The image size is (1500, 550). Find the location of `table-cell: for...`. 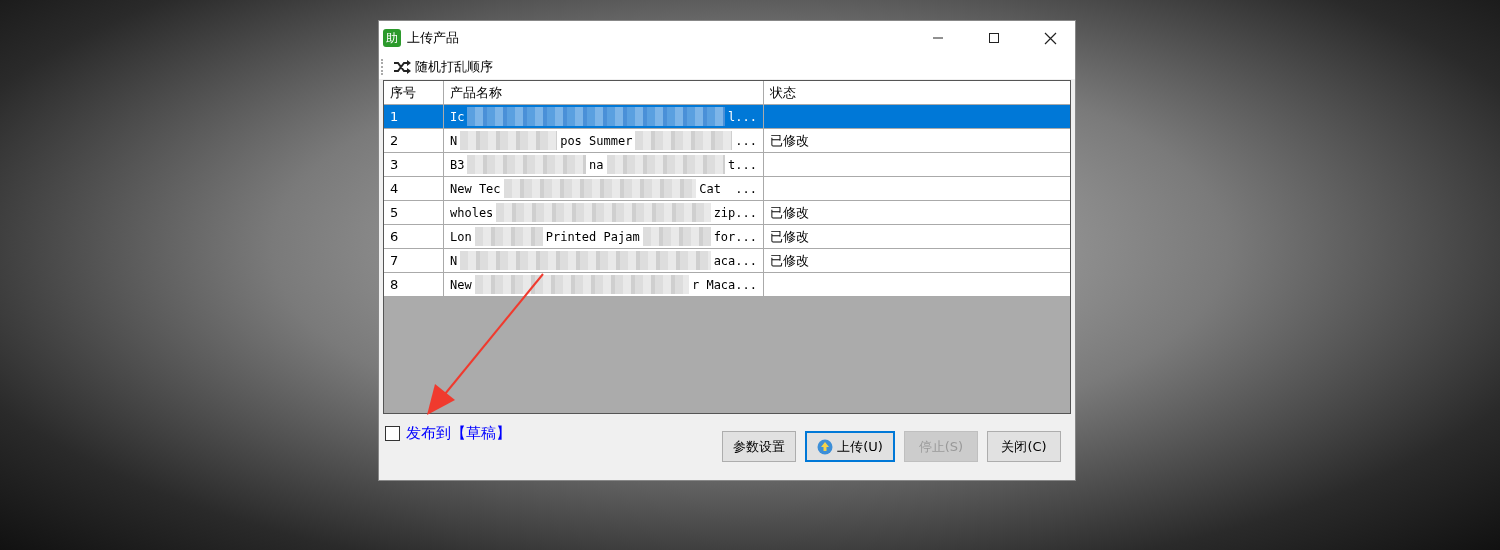

table-cell: for... is located at coordinates (735, 236).